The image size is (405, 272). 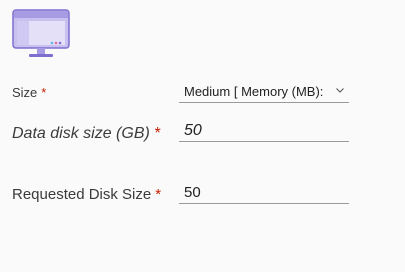 I want to click on requested-disk-row: Requested Disk Size * 50, so click(x=182, y=205).